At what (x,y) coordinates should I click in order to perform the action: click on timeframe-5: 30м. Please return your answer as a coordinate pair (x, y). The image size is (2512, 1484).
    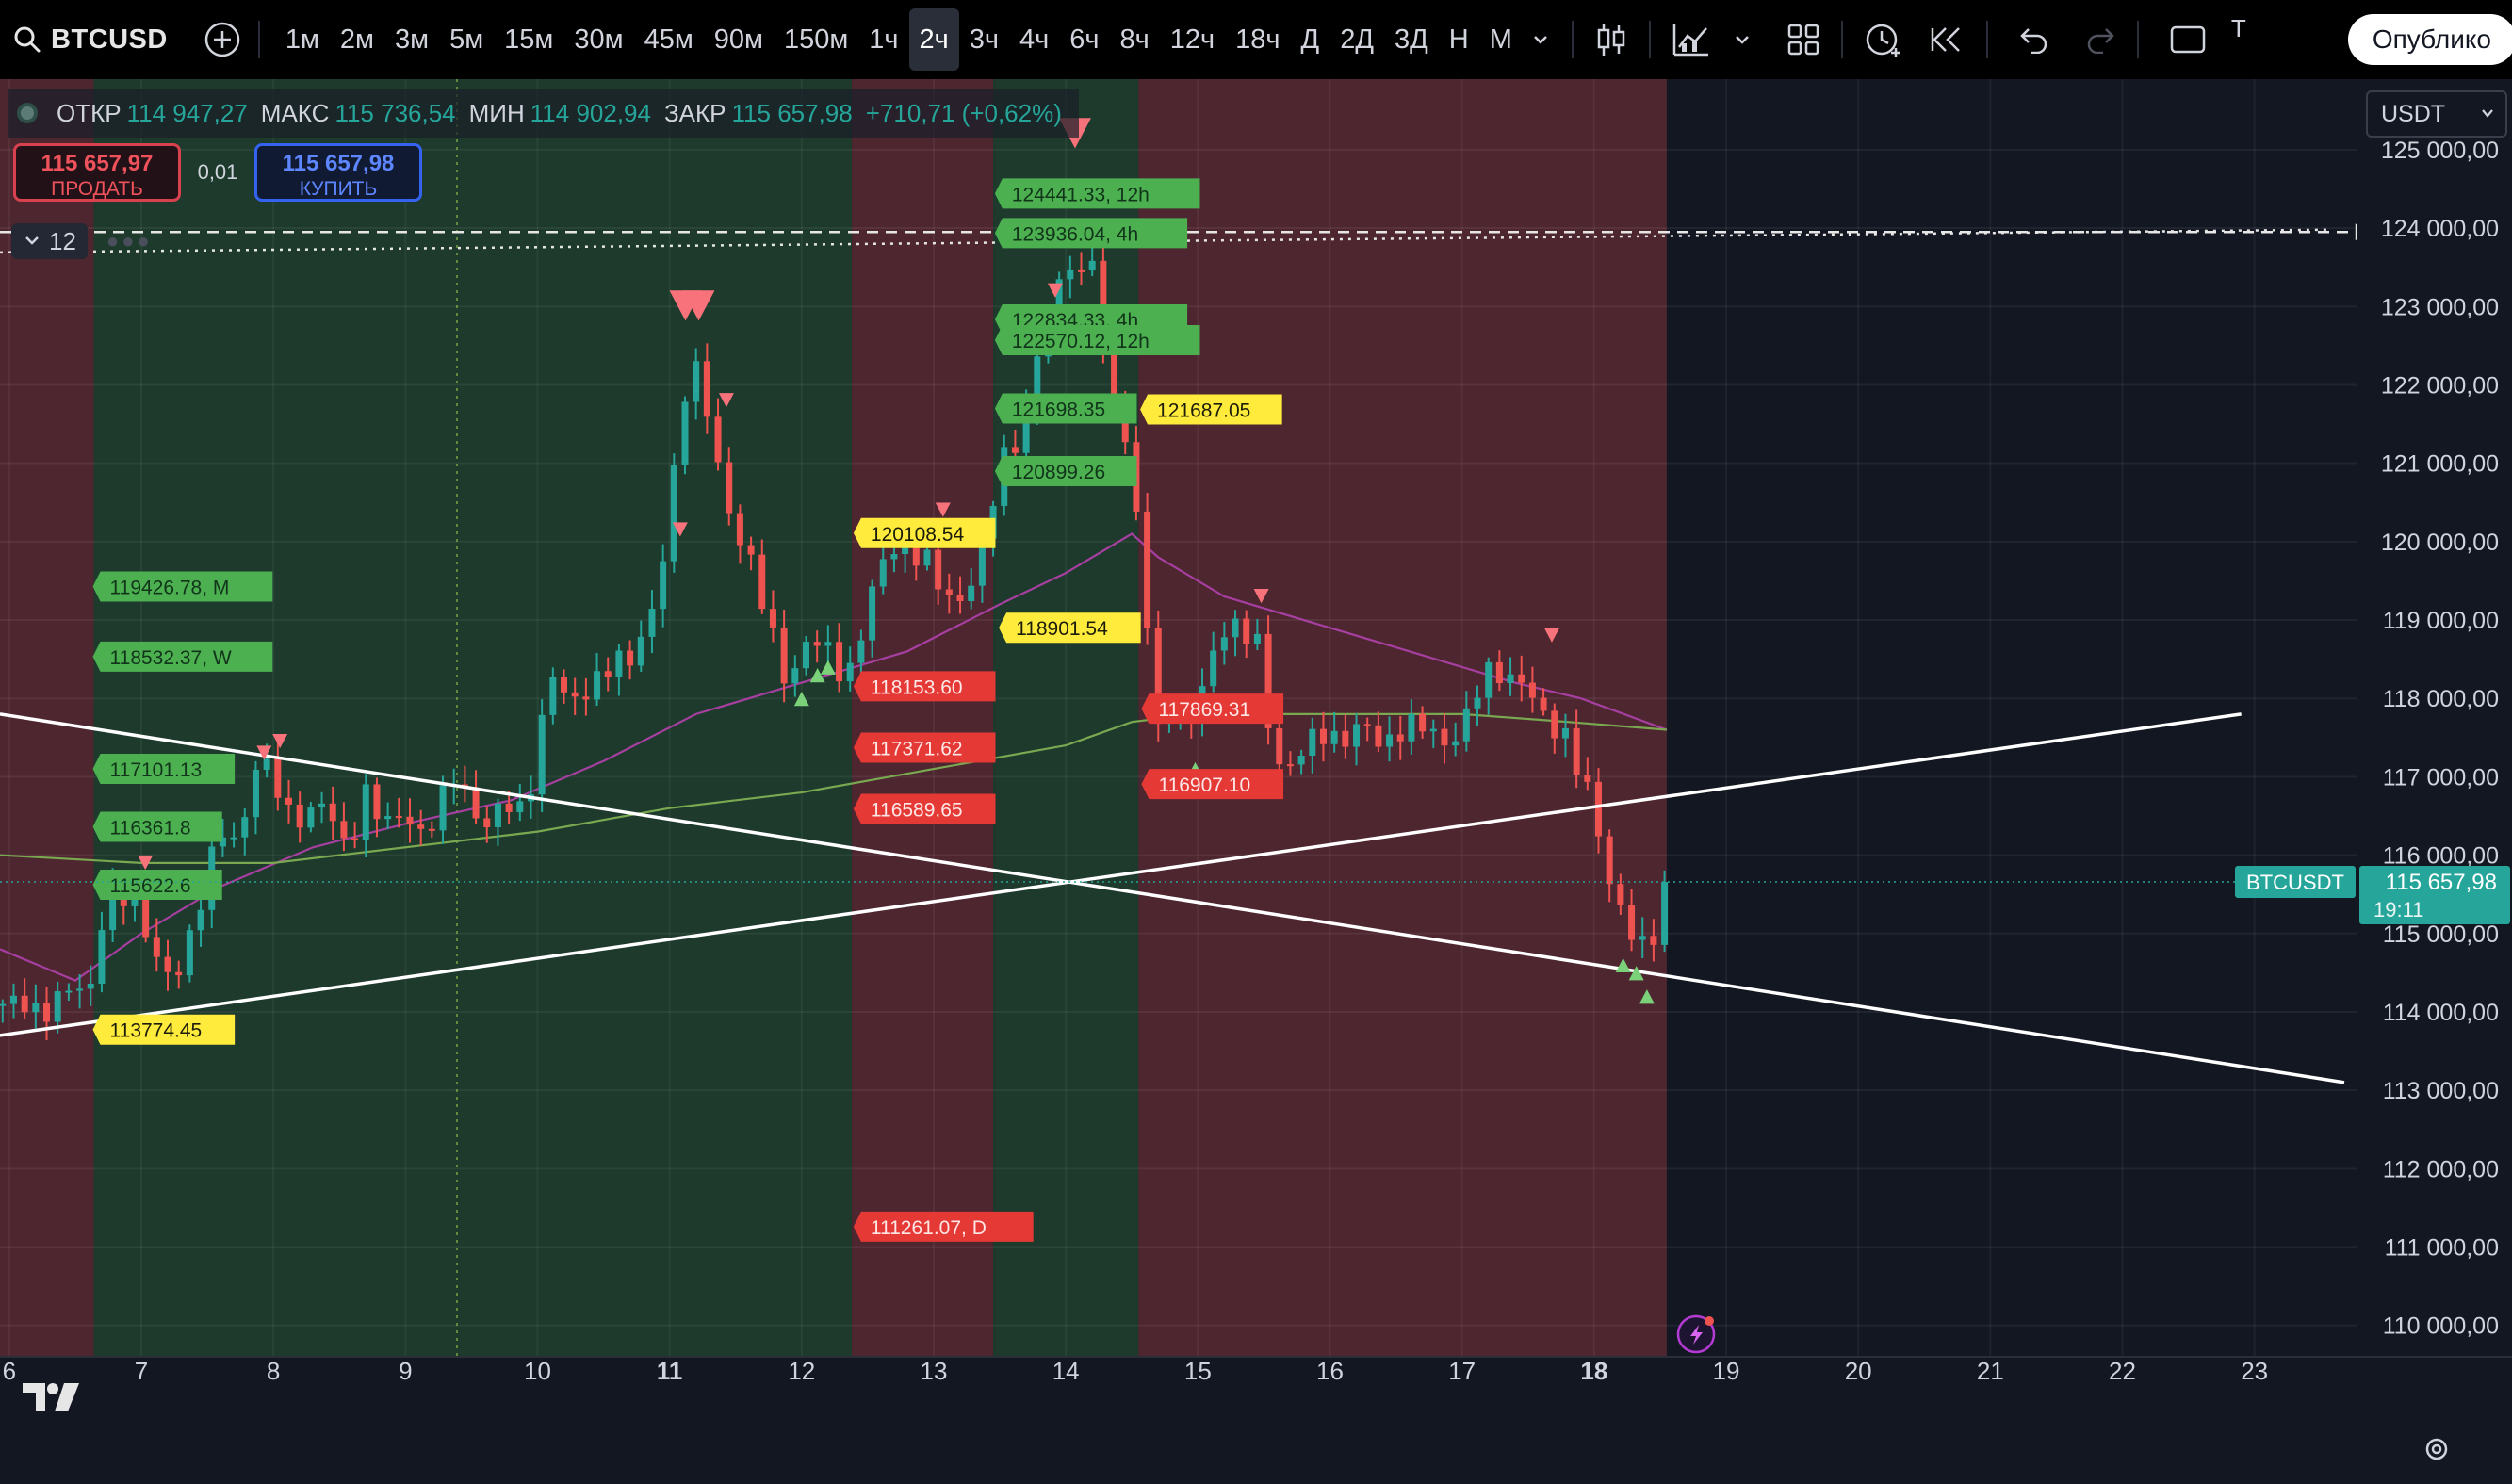
    Looking at the image, I should click on (598, 39).